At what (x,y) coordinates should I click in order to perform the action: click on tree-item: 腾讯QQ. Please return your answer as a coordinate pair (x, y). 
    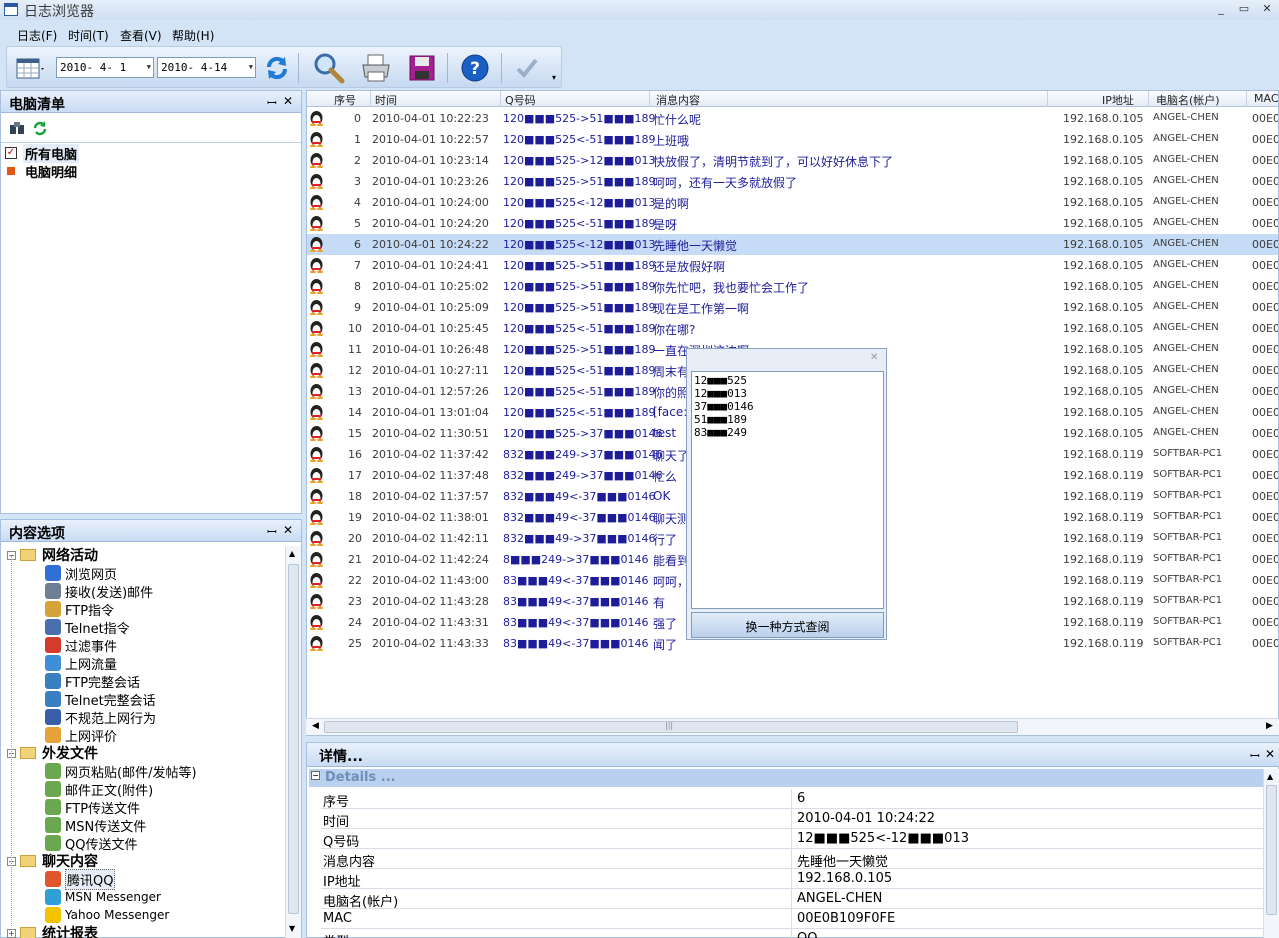
    Looking at the image, I should click on (80, 879).